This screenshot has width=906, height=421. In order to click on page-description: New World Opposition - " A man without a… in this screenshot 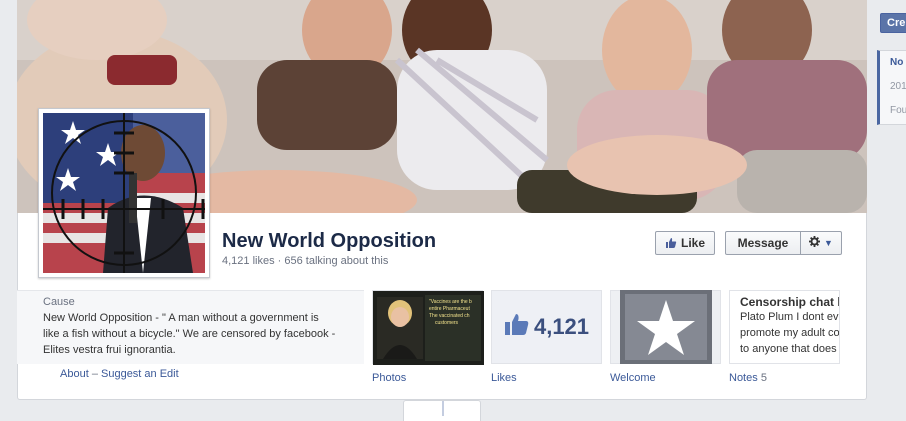, I will do `click(189, 334)`.